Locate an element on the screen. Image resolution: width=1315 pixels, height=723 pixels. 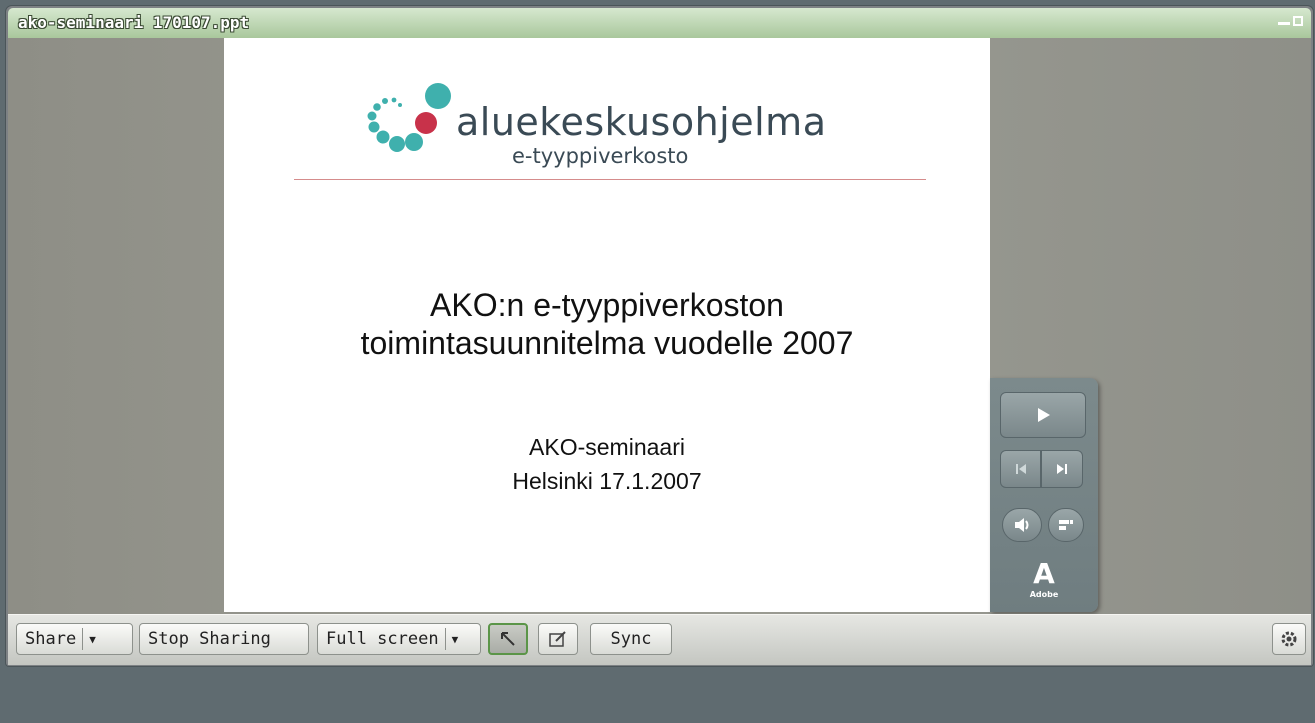
slide-divider is located at coordinates (610, 179).